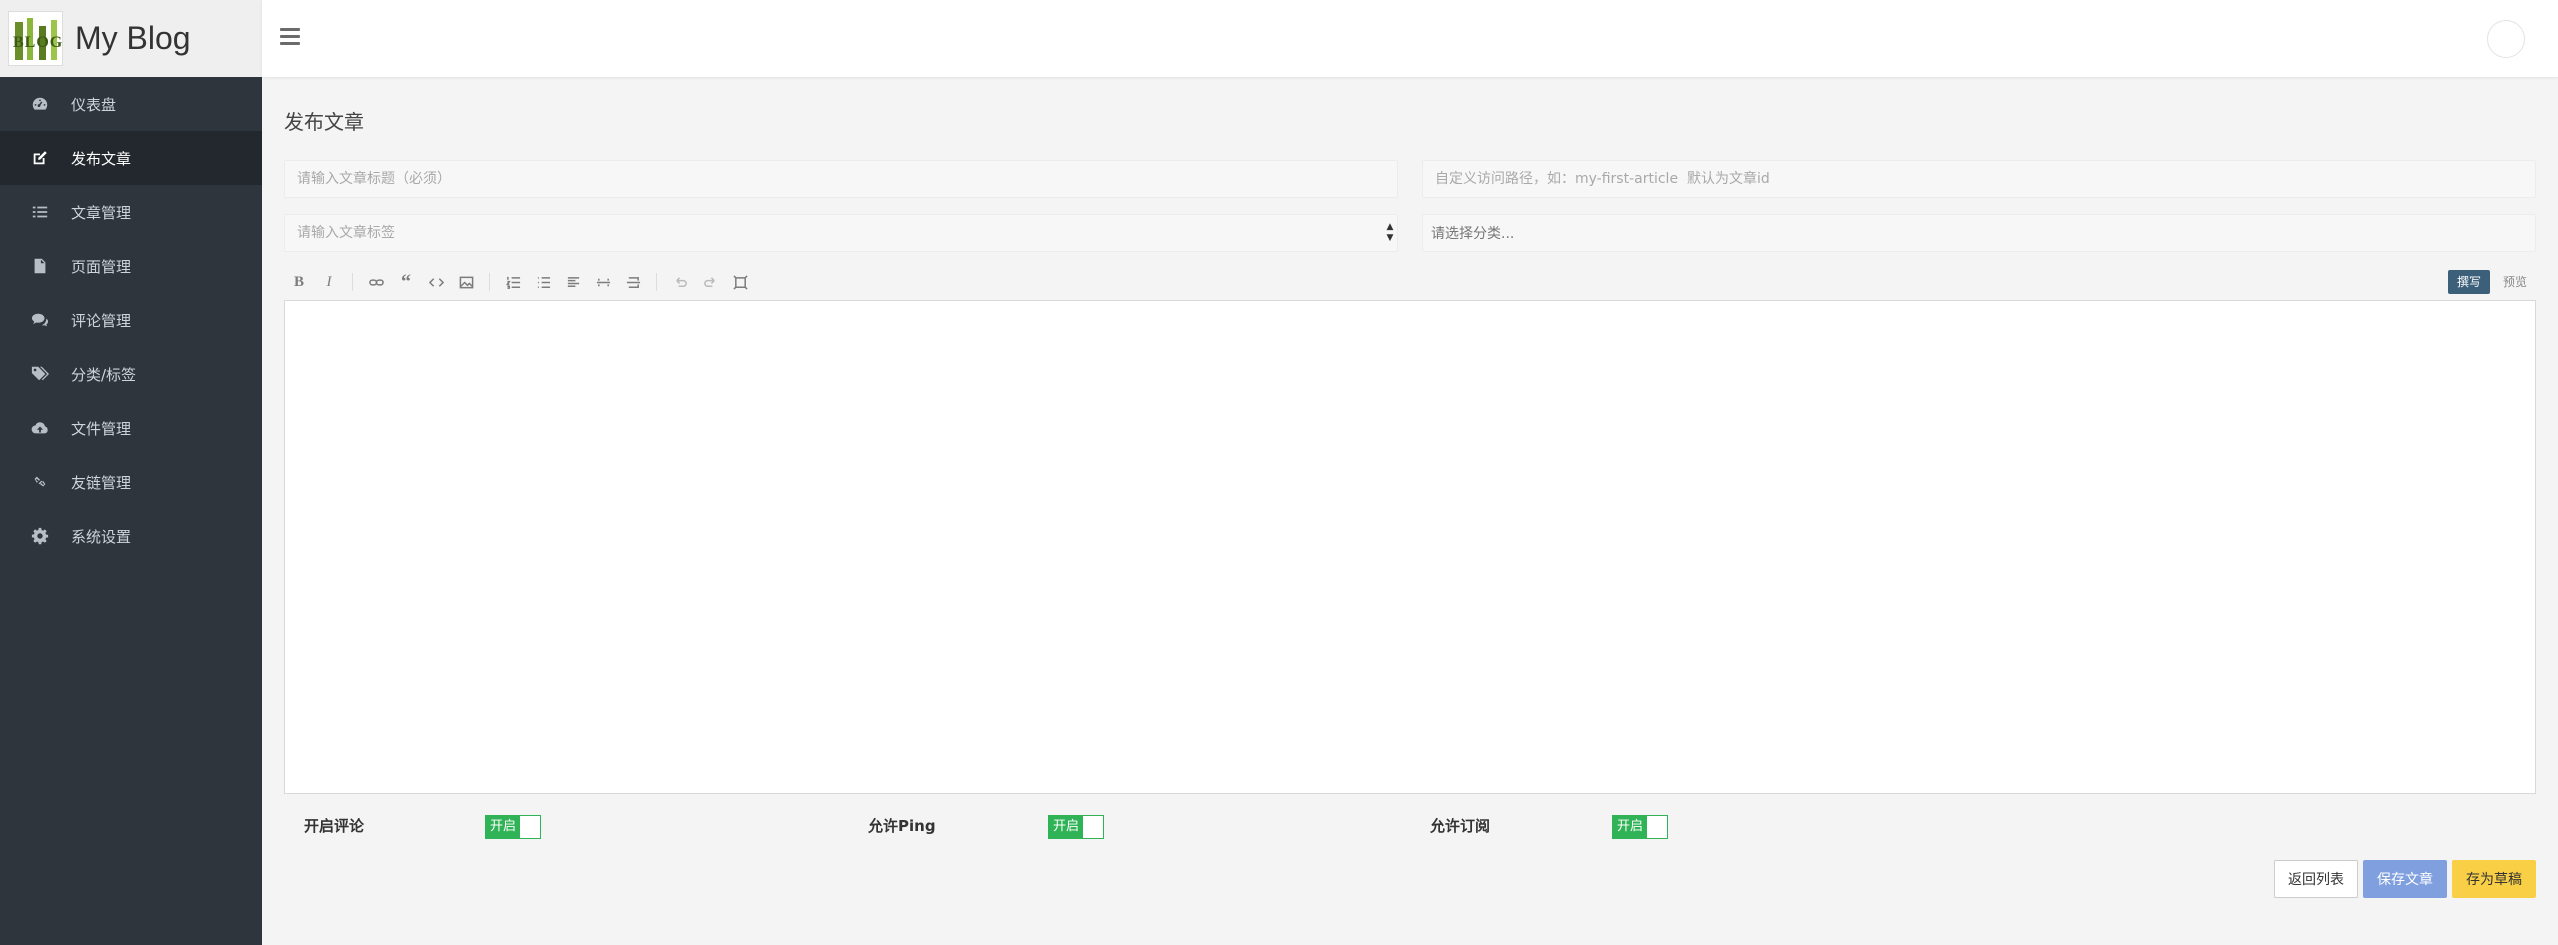 This screenshot has width=2558, height=945. I want to click on horizontal-rule-icon, so click(603, 282).